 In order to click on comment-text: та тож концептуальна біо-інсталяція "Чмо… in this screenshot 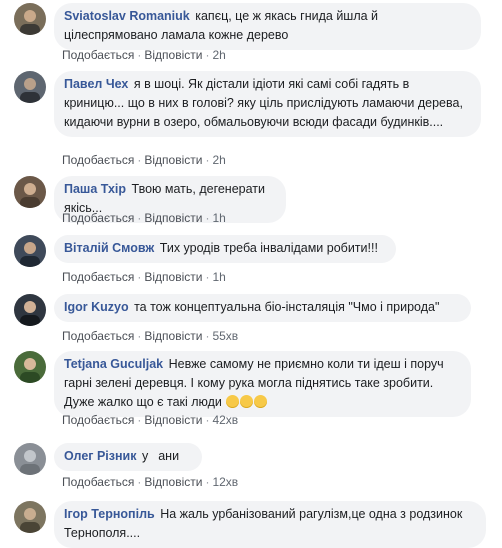, I will do `click(287, 307)`.